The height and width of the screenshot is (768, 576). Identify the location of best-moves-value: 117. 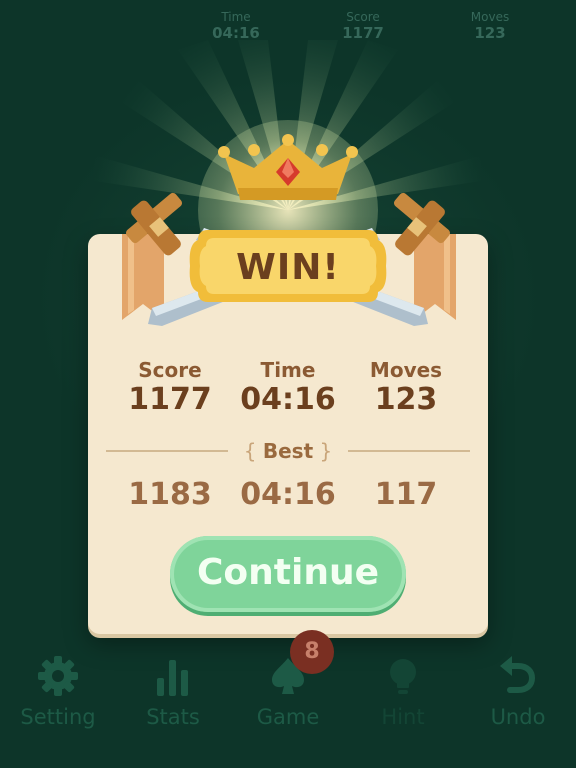
(406, 494).